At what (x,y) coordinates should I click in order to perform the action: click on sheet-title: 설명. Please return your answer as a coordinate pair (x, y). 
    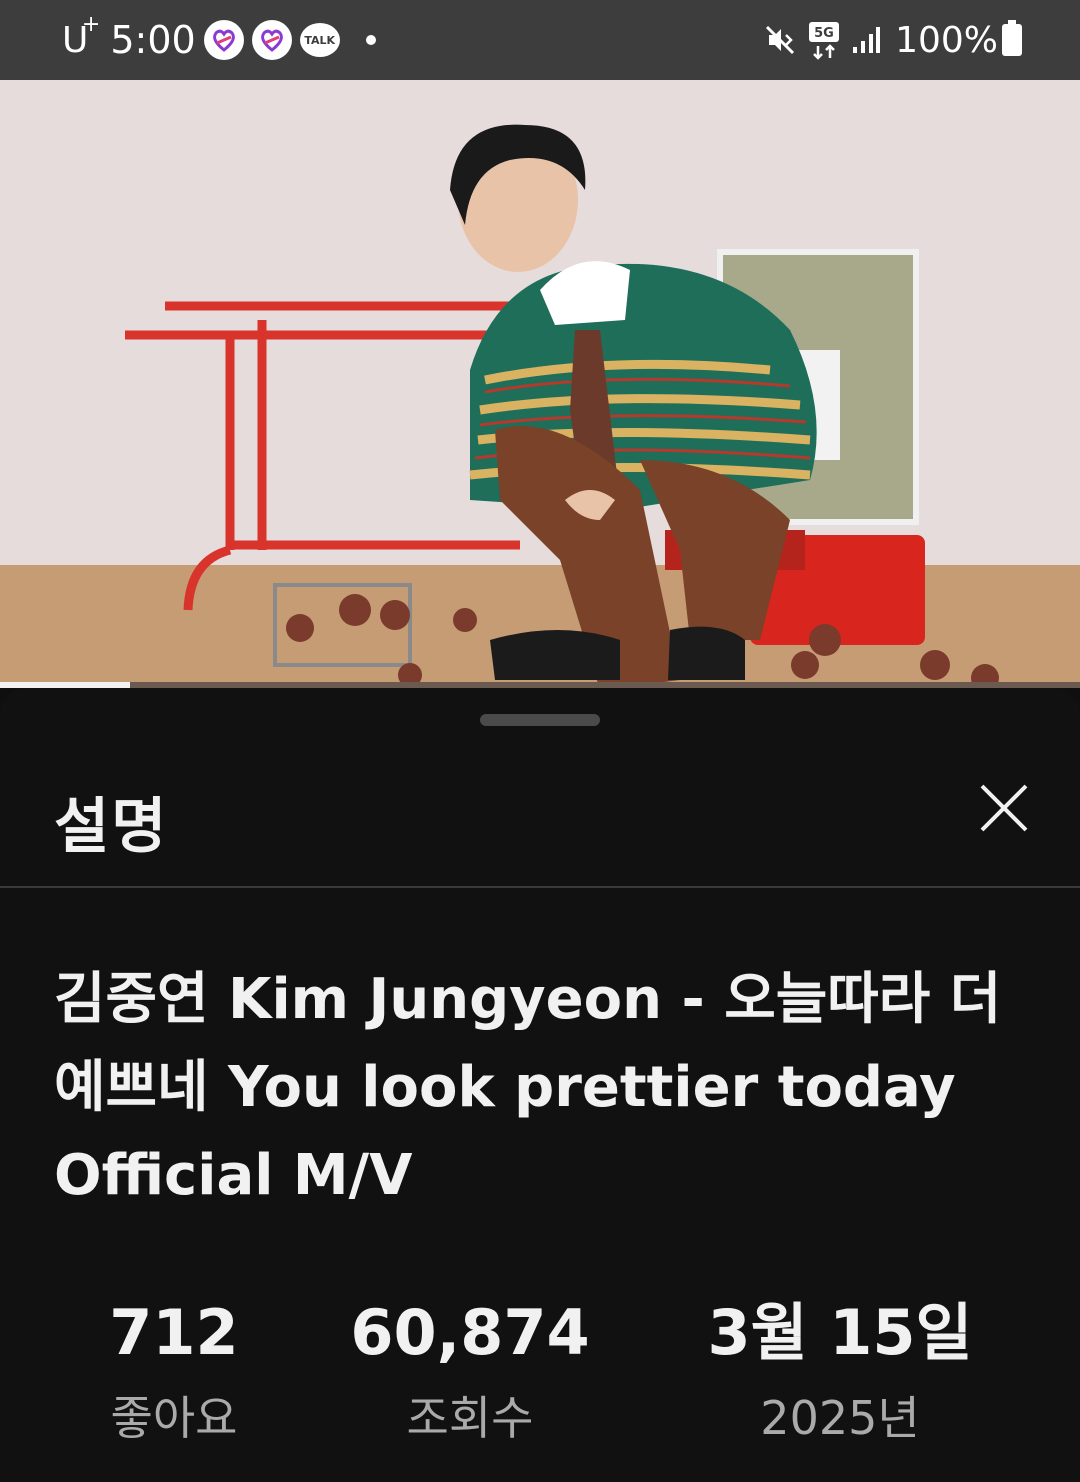
    Looking at the image, I should click on (111, 827).